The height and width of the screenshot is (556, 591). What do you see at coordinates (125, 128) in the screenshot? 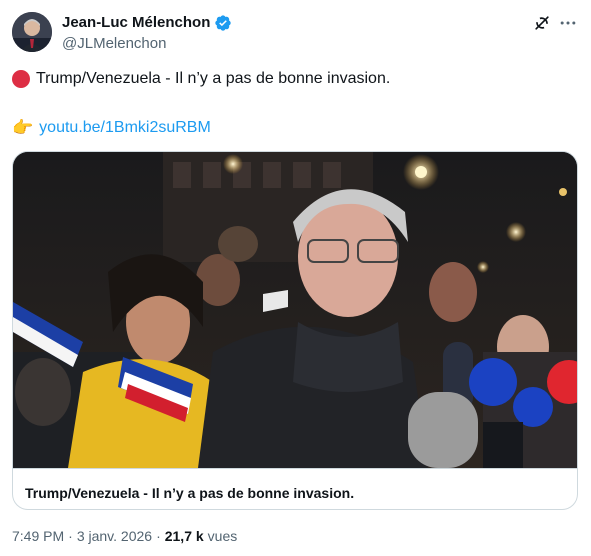
I see `youtube-link: youtu.be/1Bmki2suRBM` at bounding box center [125, 128].